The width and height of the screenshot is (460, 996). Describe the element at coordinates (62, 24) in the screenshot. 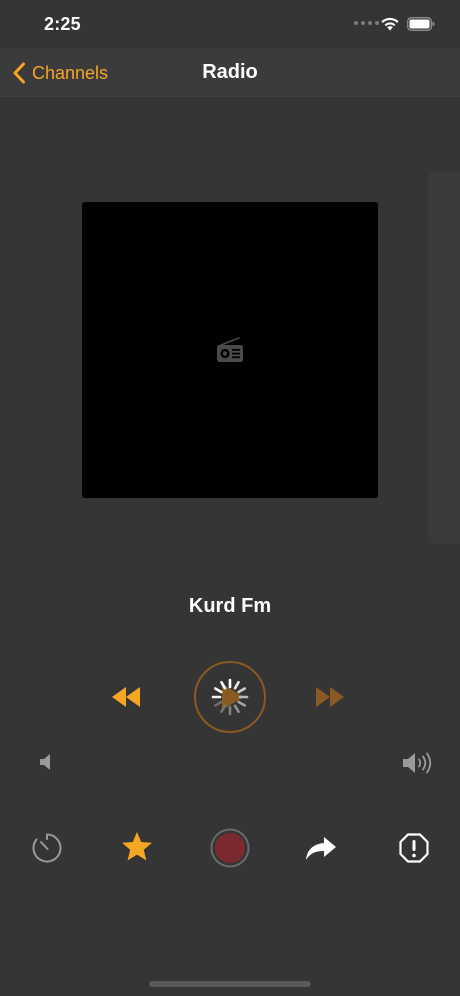

I see `status-time: 2:25` at that location.